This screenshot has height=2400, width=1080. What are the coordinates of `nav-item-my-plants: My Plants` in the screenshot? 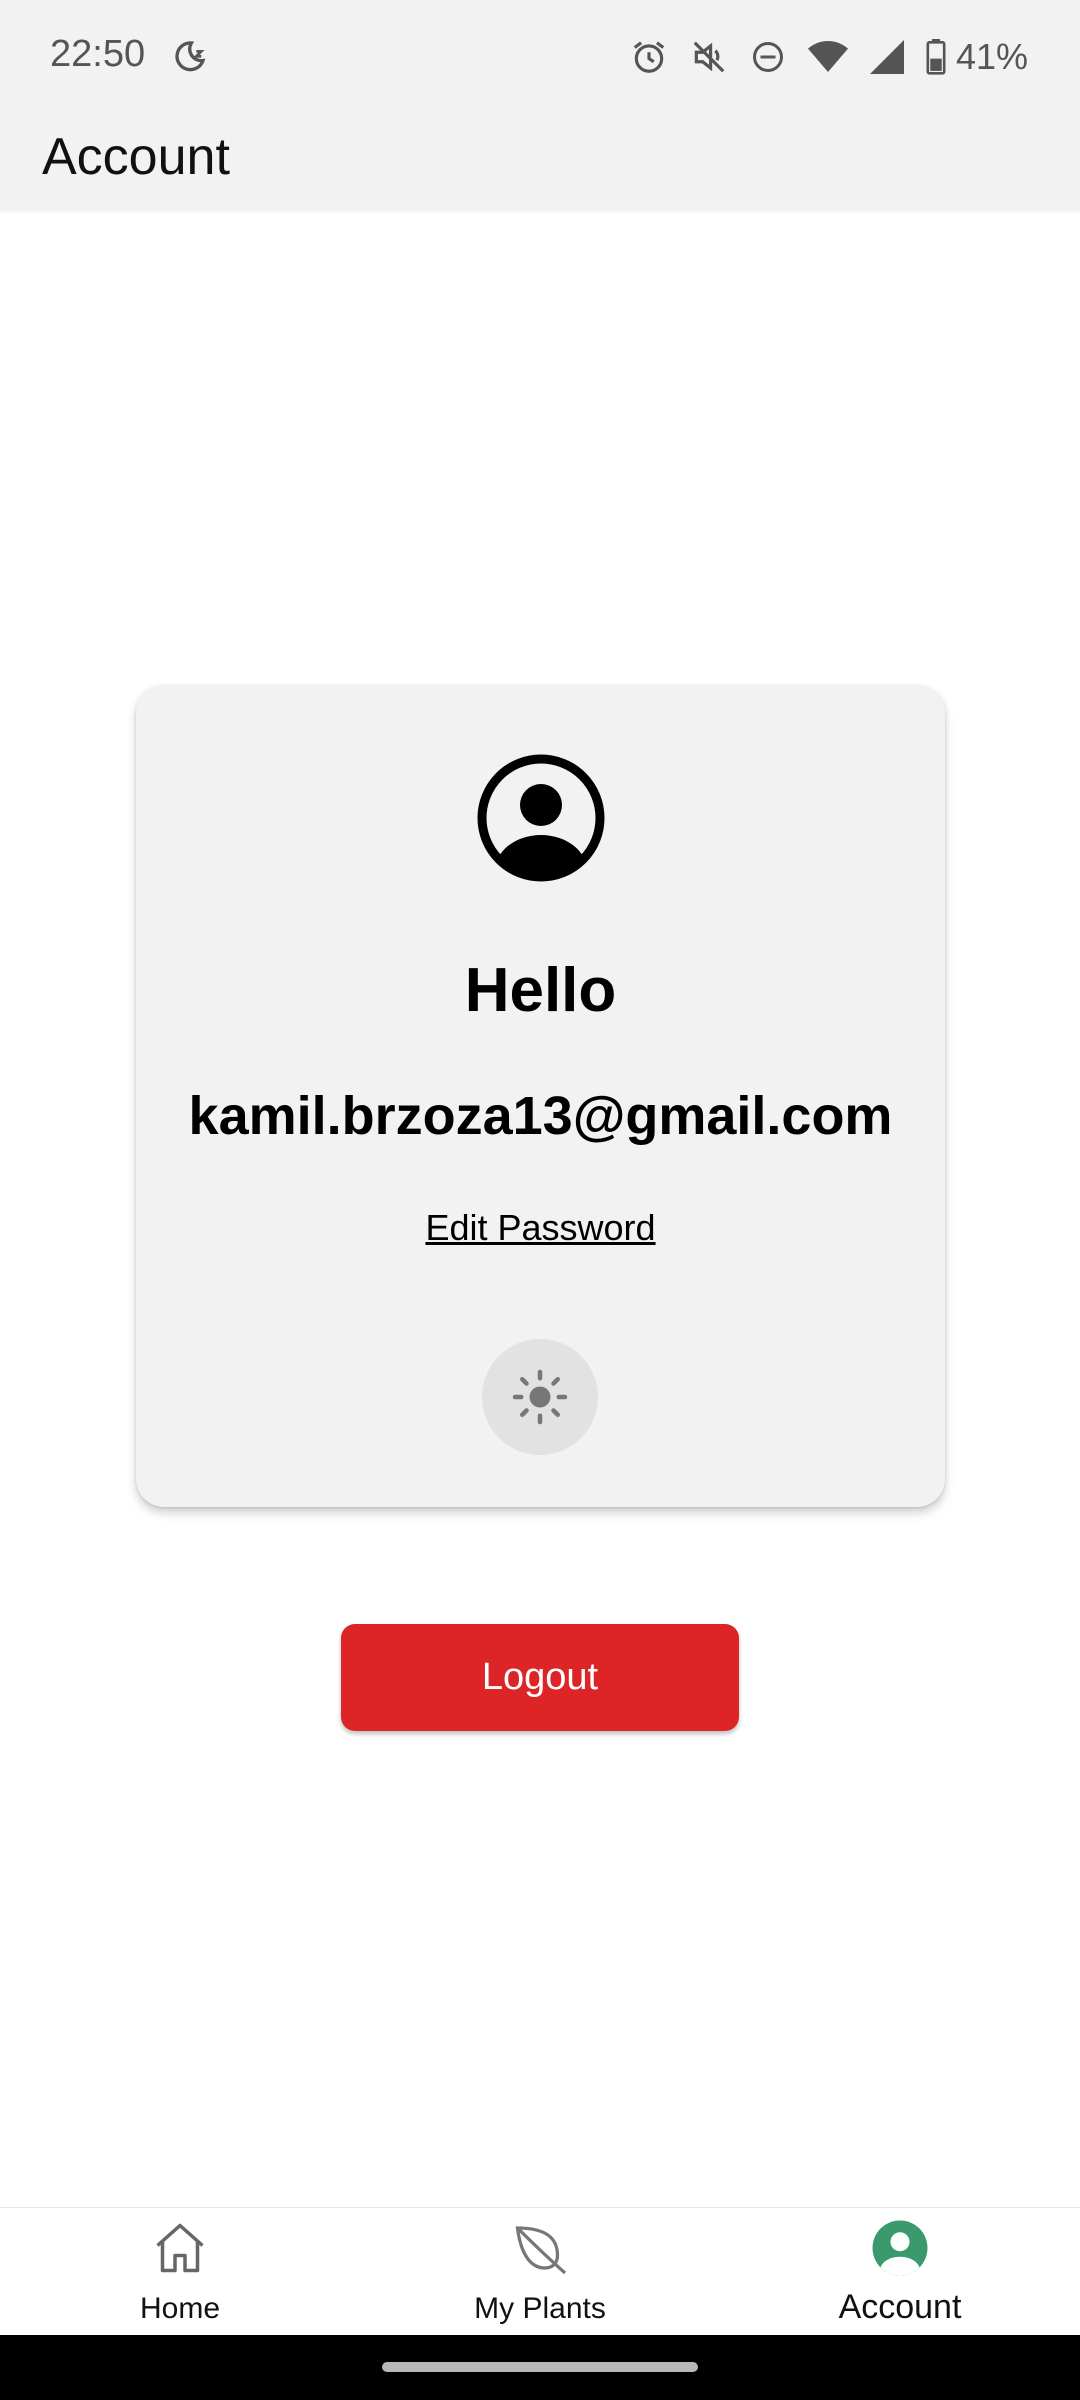 It's located at (540, 2272).